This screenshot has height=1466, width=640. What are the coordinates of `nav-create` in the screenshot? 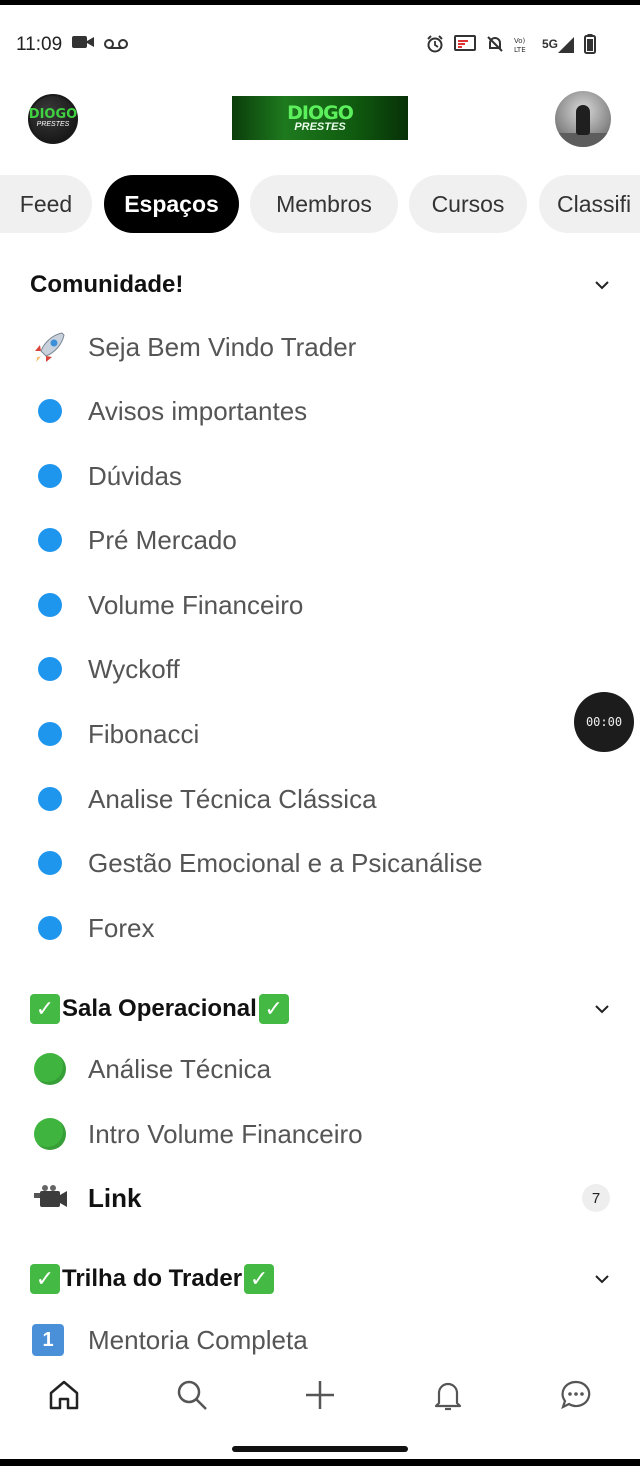 It's located at (320, 1395).